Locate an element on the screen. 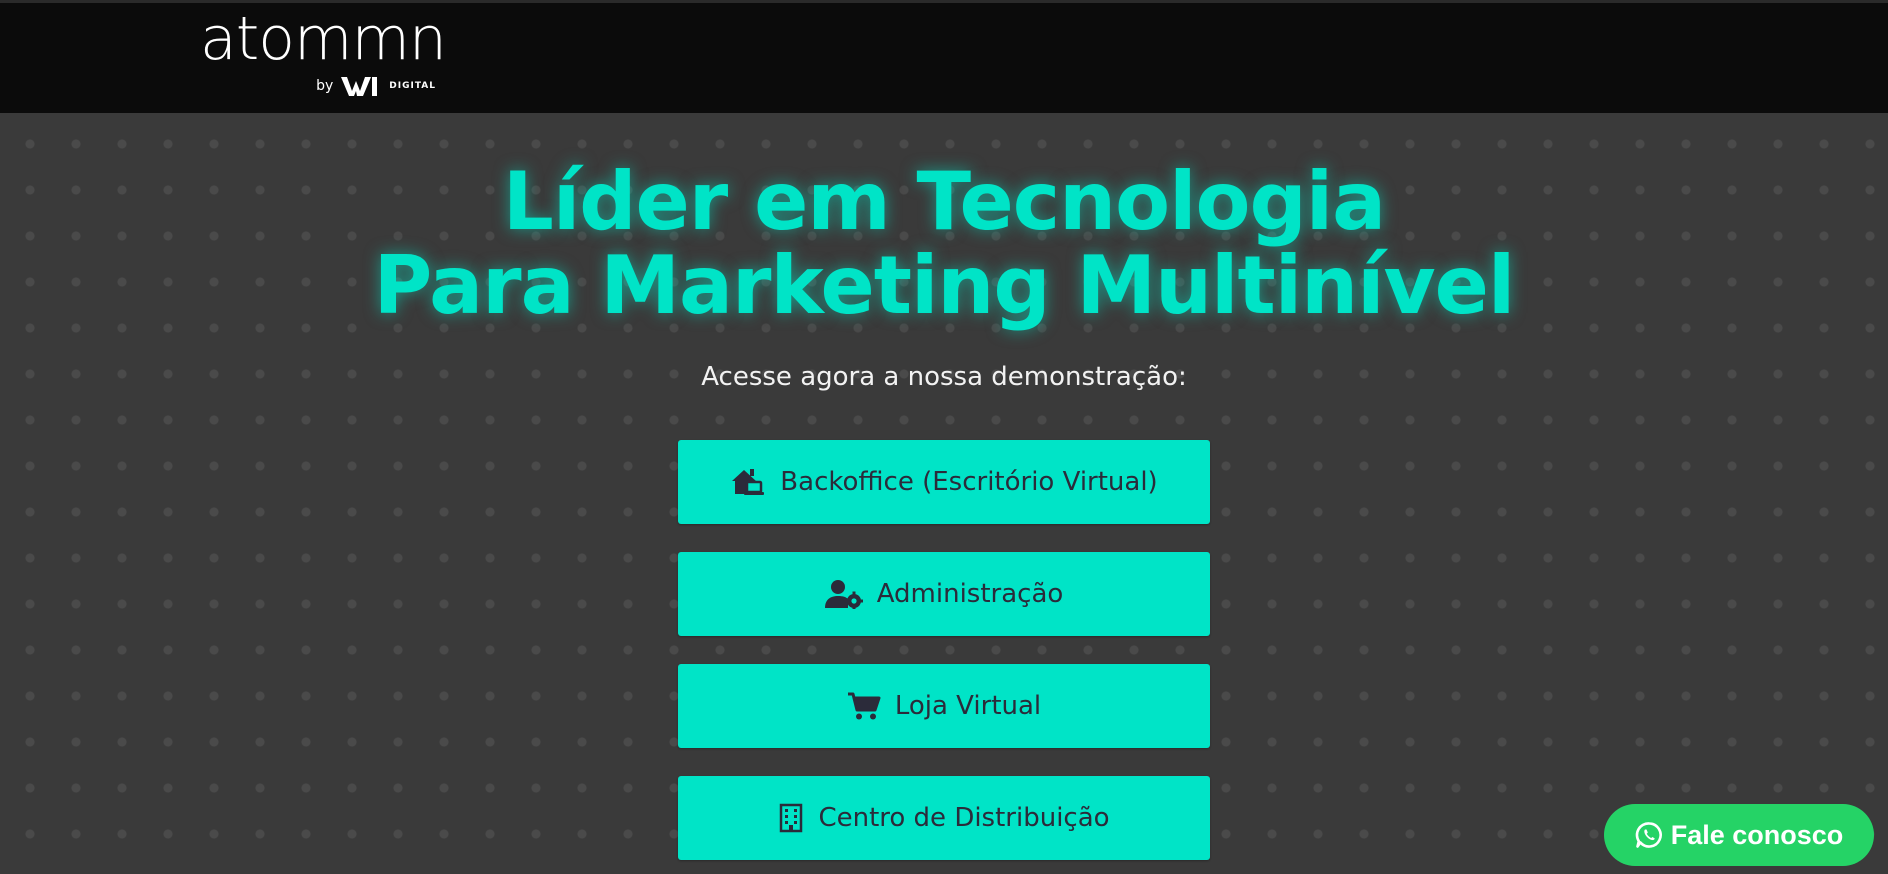  building-icon is located at coordinates (791, 818).